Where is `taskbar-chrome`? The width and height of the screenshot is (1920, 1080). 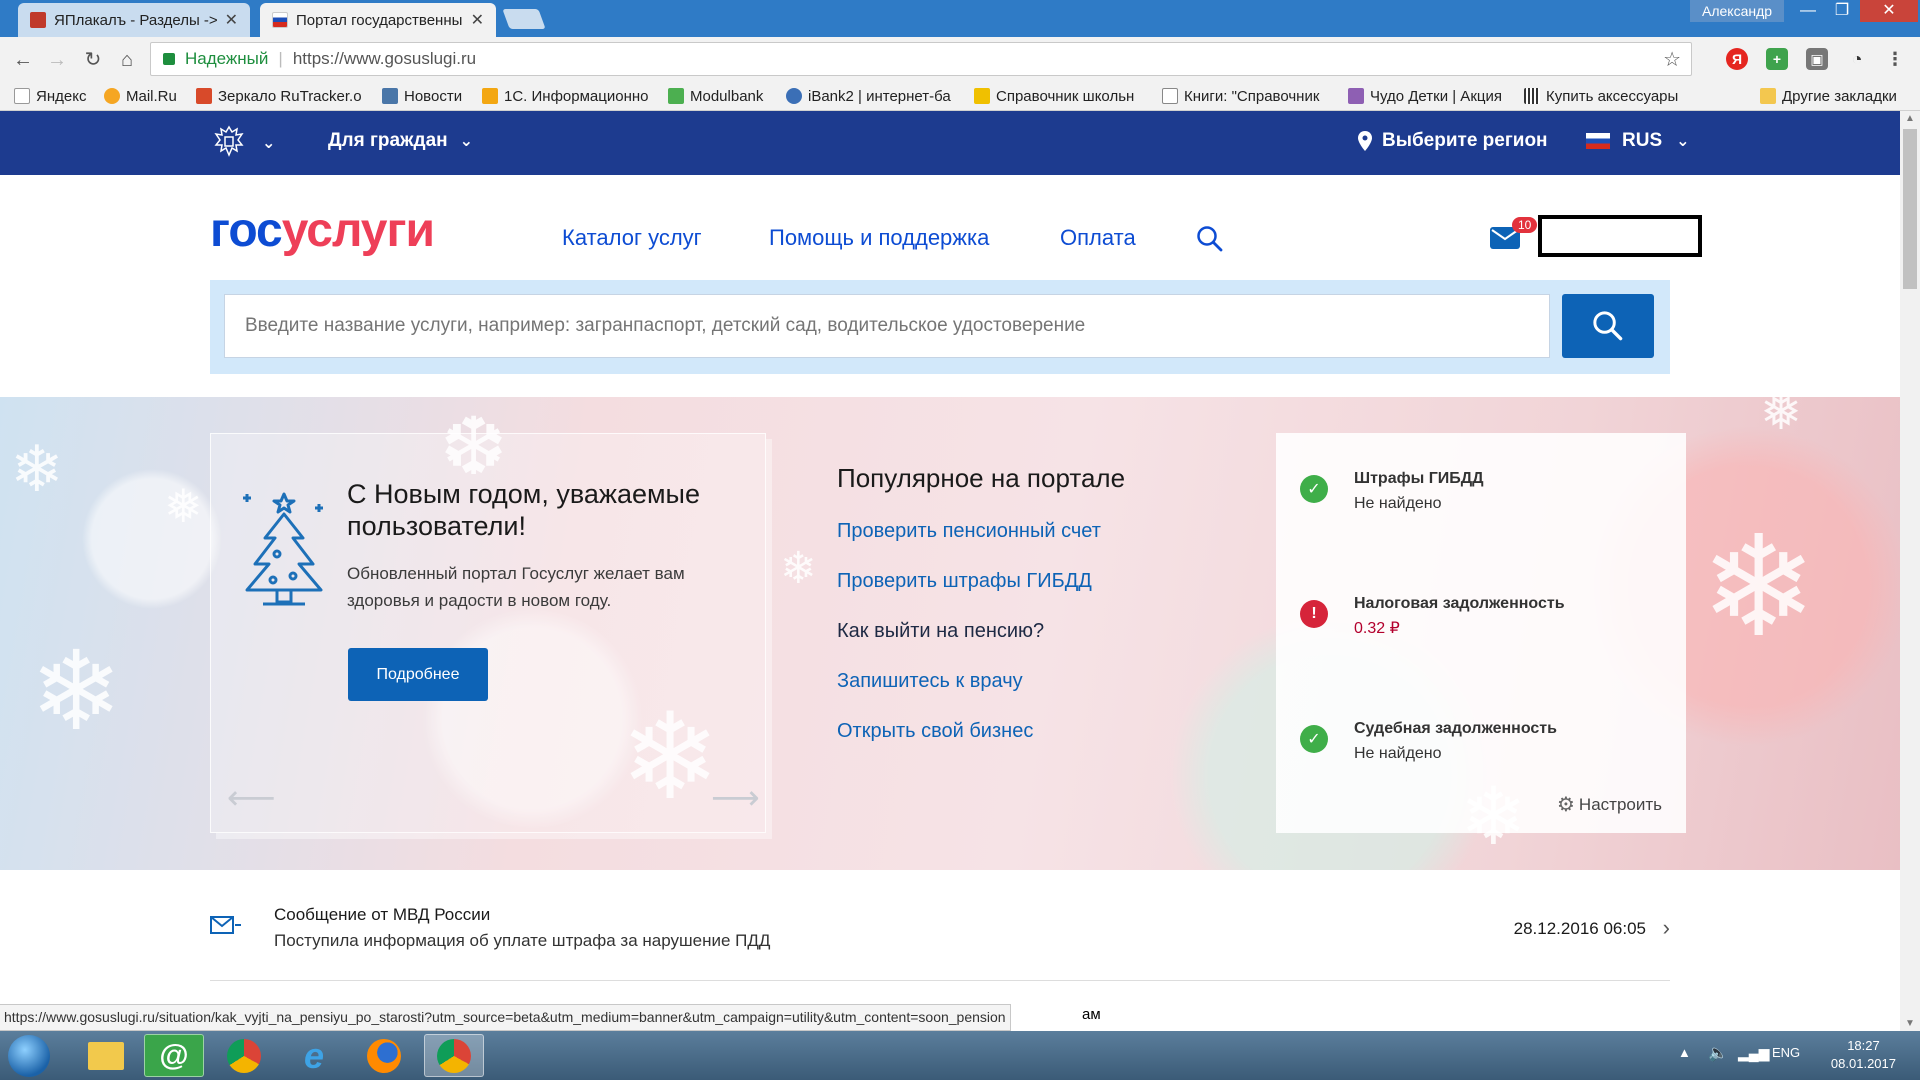
taskbar-chrome is located at coordinates (244, 1055).